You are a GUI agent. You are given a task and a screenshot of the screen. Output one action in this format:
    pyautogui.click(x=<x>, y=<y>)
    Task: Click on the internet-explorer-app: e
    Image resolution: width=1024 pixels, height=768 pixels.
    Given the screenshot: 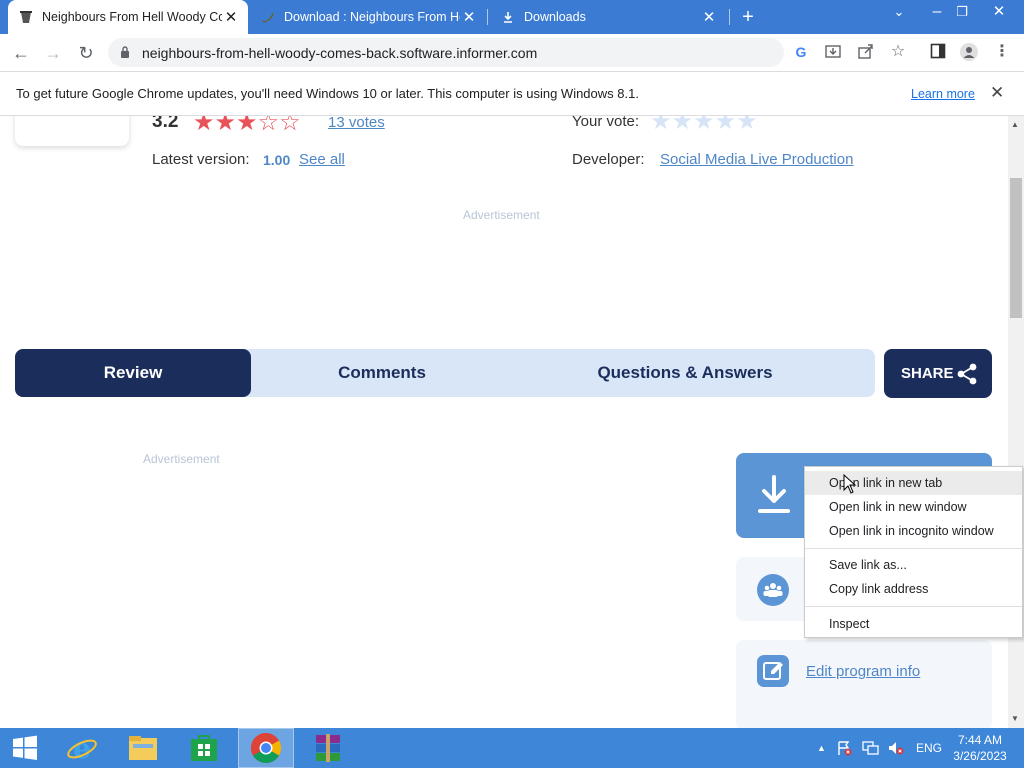 What is the action you would take?
    pyautogui.click(x=82, y=748)
    